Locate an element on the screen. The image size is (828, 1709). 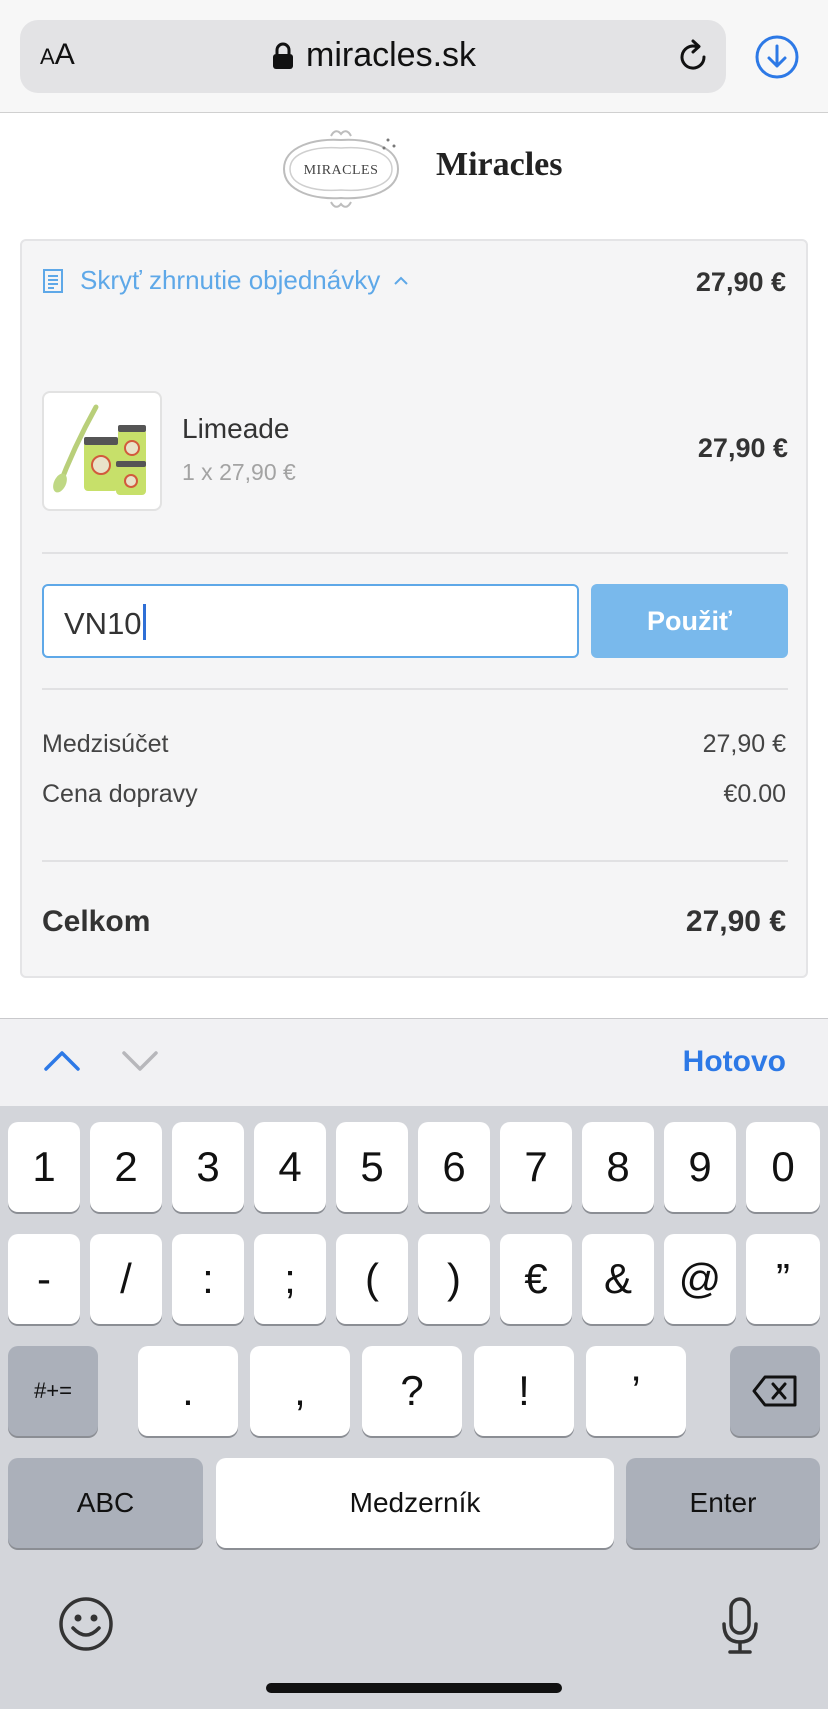
receipt-icon is located at coordinates (53, 280).